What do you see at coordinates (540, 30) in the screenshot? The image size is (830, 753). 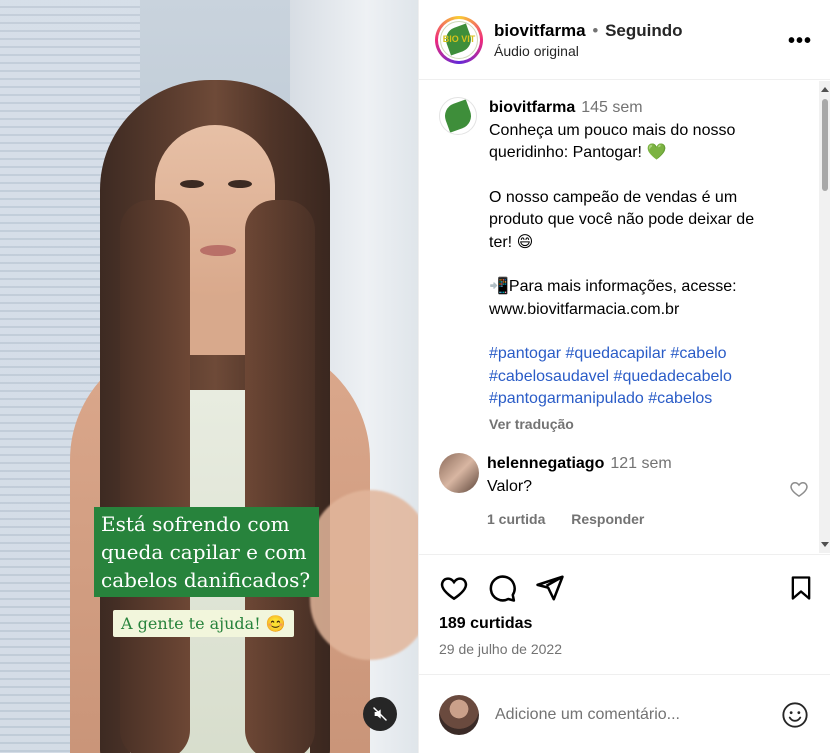 I see `header-username: biovitfarma` at bounding box center [540, 30].